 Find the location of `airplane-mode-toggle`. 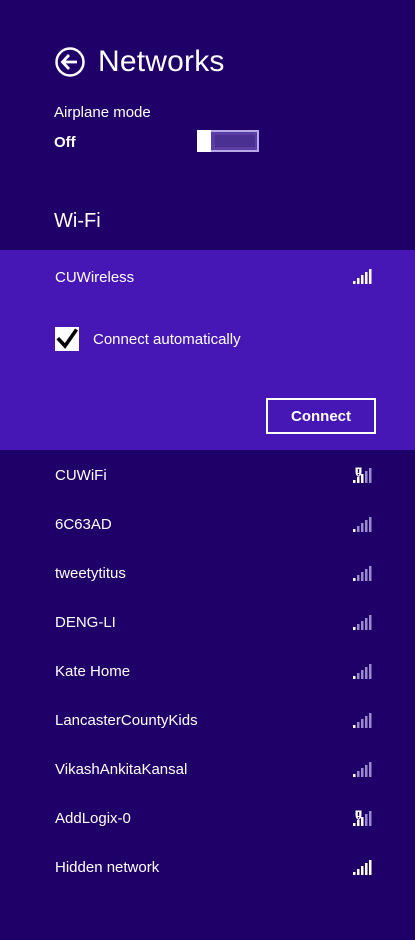

airplane-mode-toggle is located at coordinates (228, 141).